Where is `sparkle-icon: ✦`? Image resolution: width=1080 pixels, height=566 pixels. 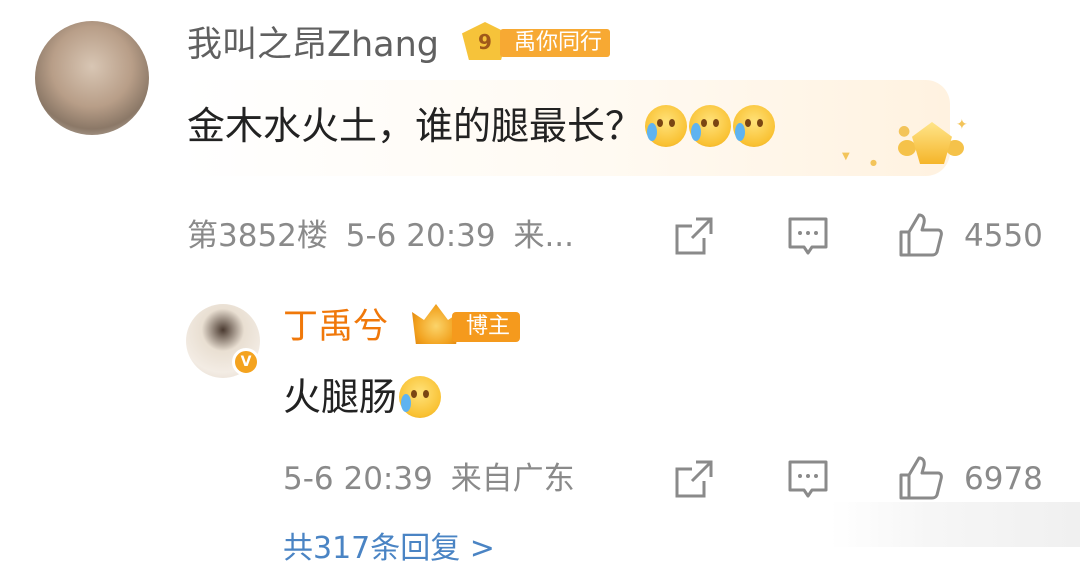
sparkle-icon: ✦ is located at coordinates (962, 125).